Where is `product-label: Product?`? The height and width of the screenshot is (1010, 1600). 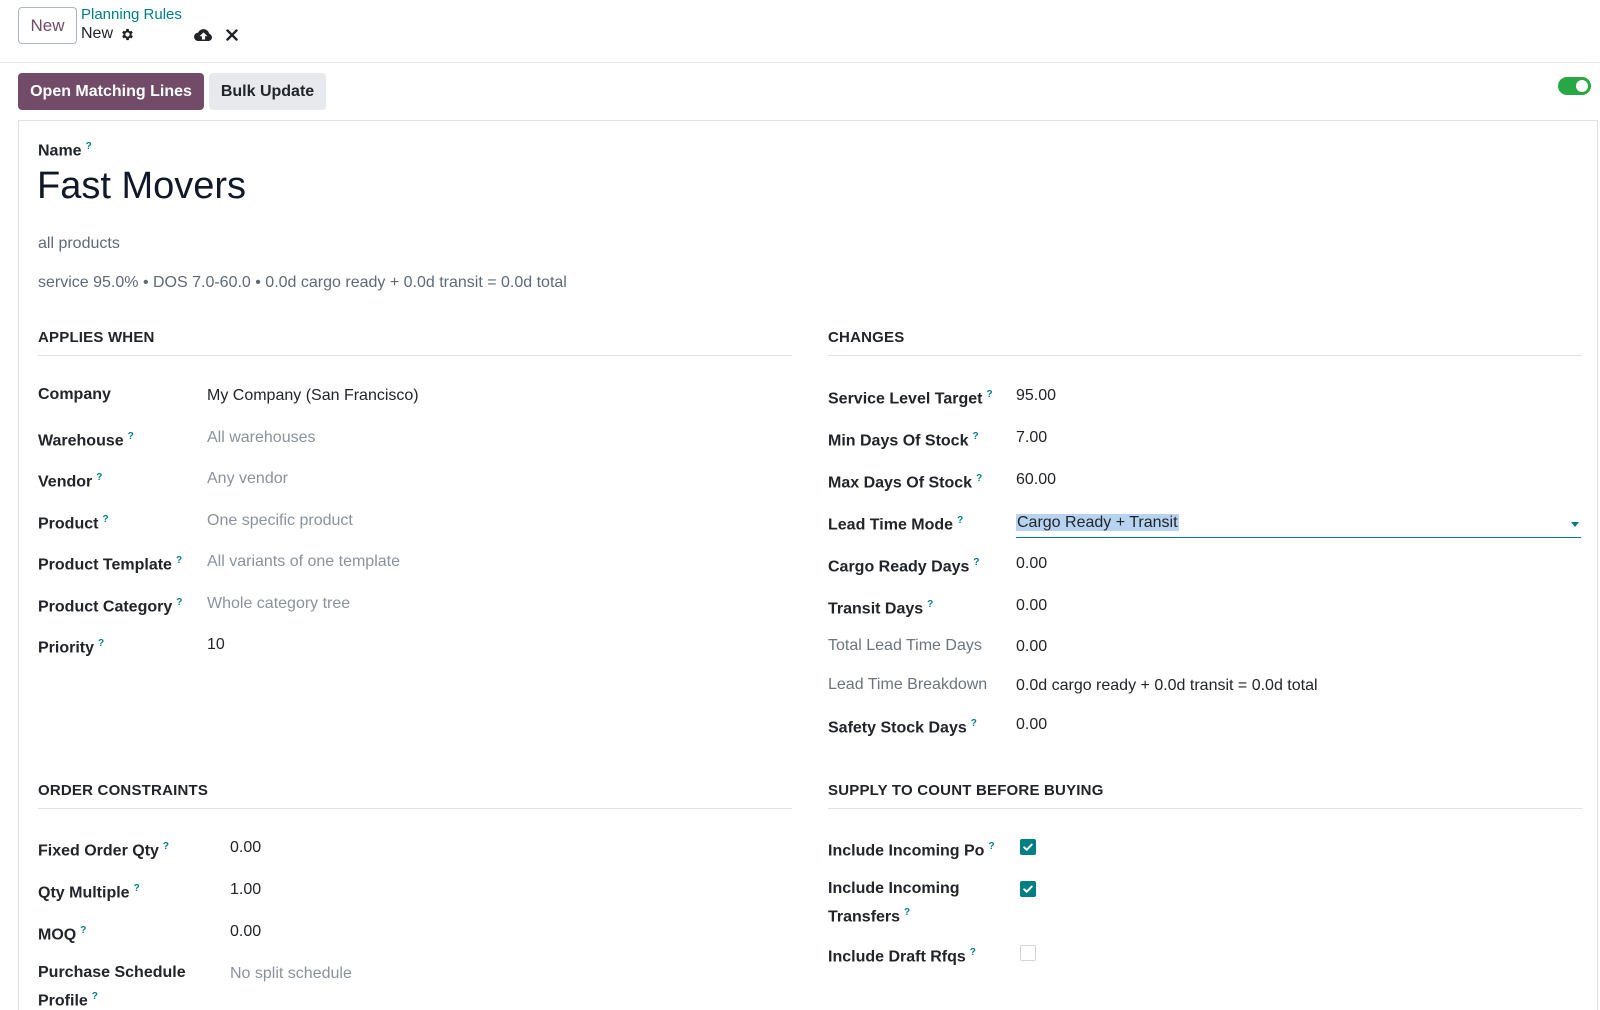 product-label: Product? is located at coordinates (73, 522).